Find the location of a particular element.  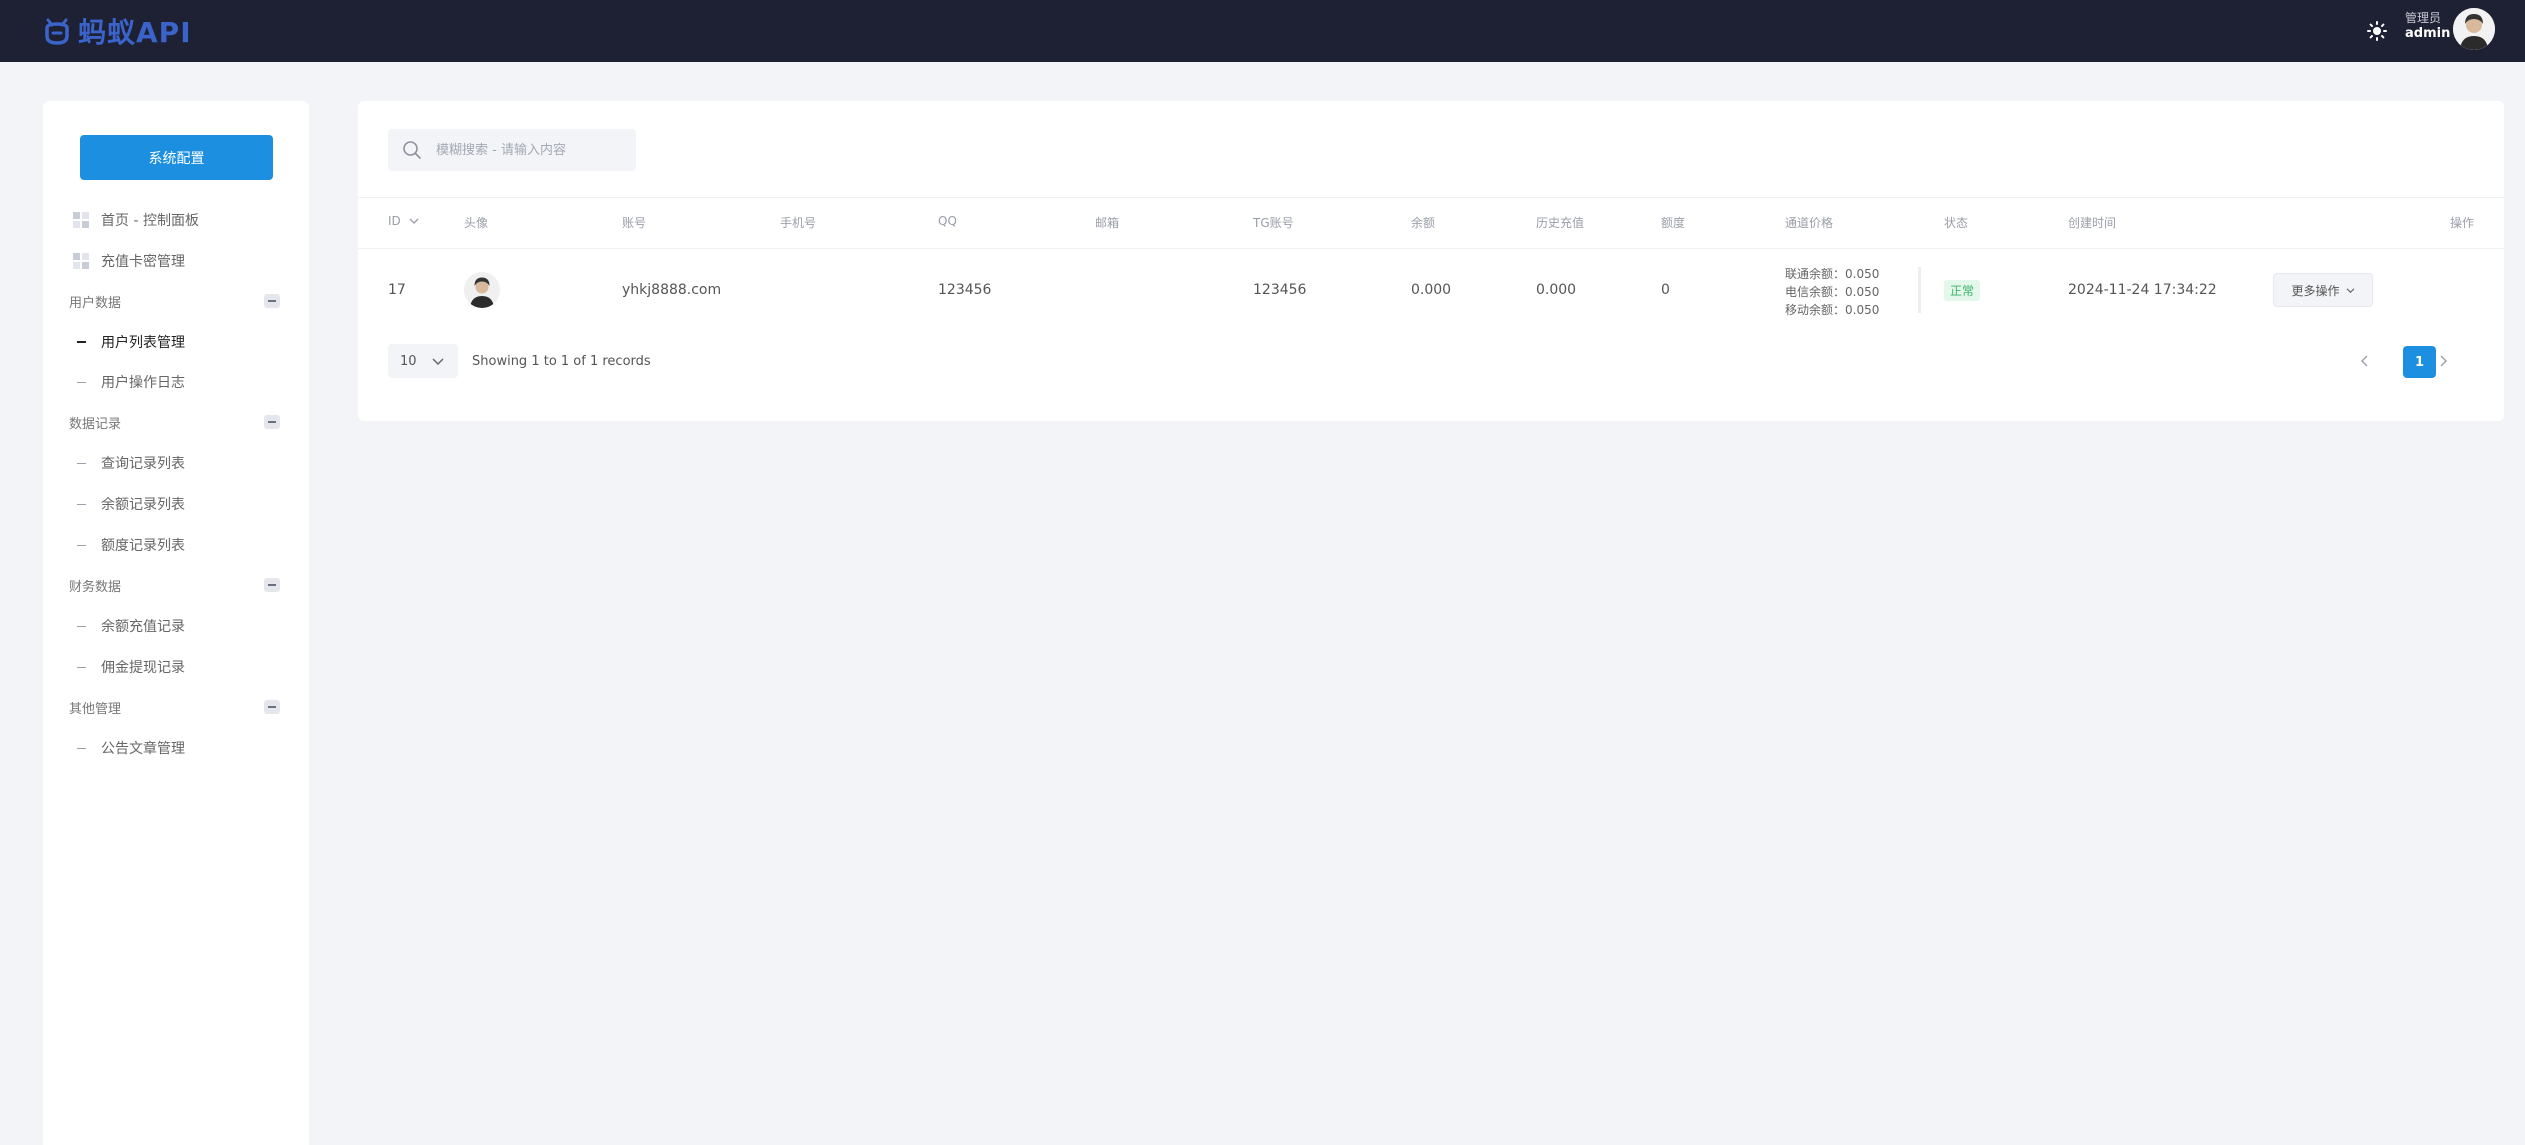

sidebar-item-label: 查询记录列表 is located at coordinates (143, 464).